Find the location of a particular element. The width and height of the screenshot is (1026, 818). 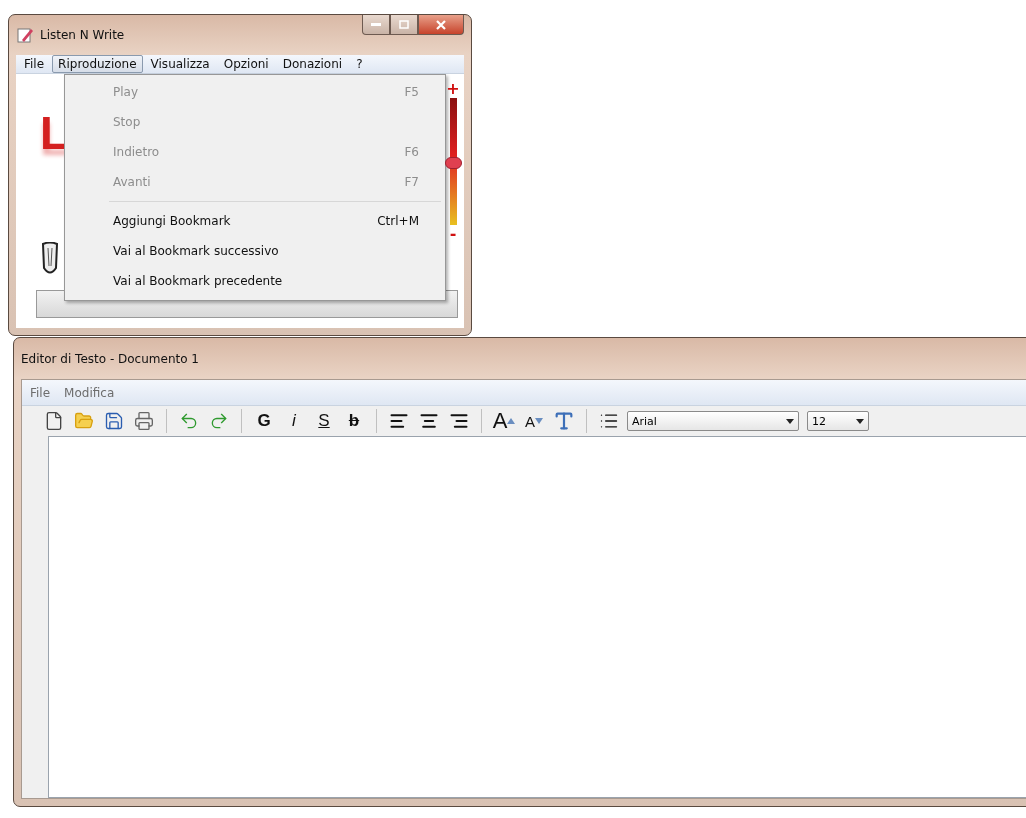

menu-option: Aggiungi Bookmark Ctrl+M is located at coordinates (255, 221).